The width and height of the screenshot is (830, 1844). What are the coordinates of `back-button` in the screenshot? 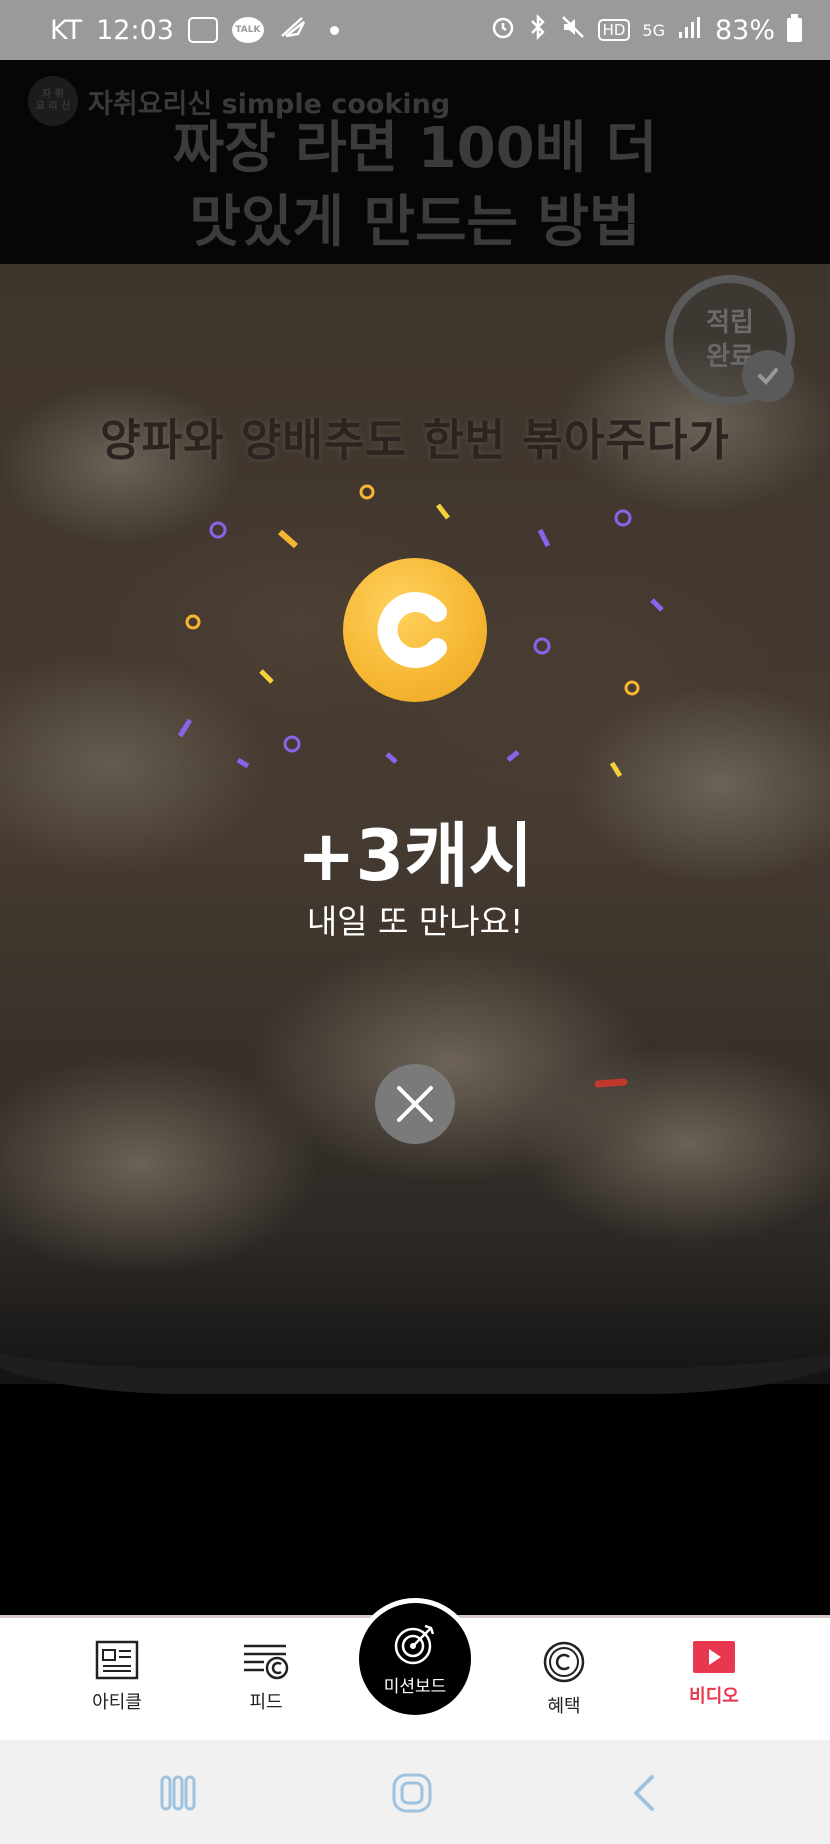 It's located at (644, 1793).